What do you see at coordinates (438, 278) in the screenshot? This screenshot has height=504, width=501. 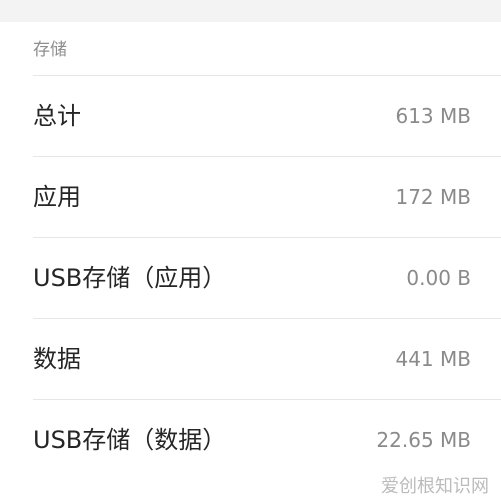 I see `row-value: 0.00 B` at bounding box center [438, 278].